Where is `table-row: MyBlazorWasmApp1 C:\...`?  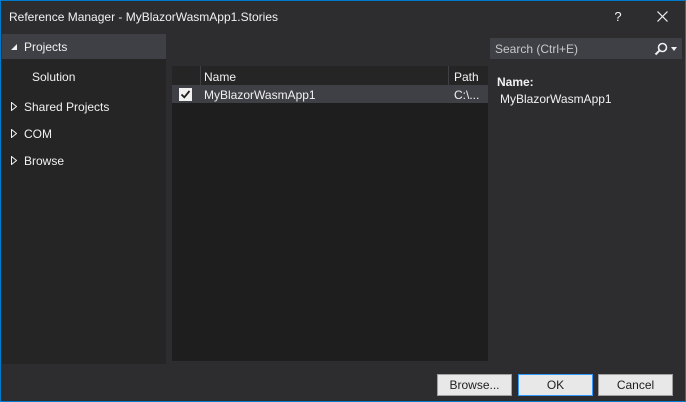
table-row: MyBlazorWasmApp1 C:\... is located at coordinates (330, 94).